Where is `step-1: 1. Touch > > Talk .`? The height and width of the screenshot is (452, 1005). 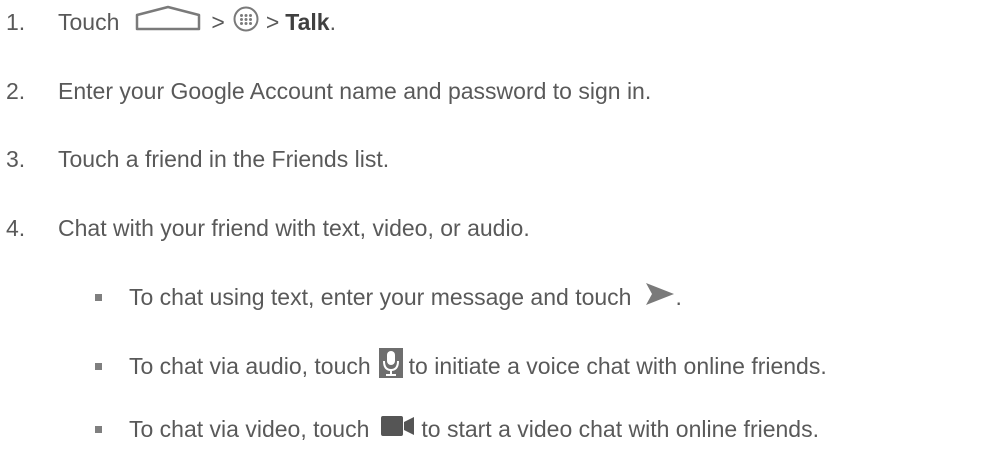 step-1: 1. Touch > > Talk . is located at coordinates (168, 22).